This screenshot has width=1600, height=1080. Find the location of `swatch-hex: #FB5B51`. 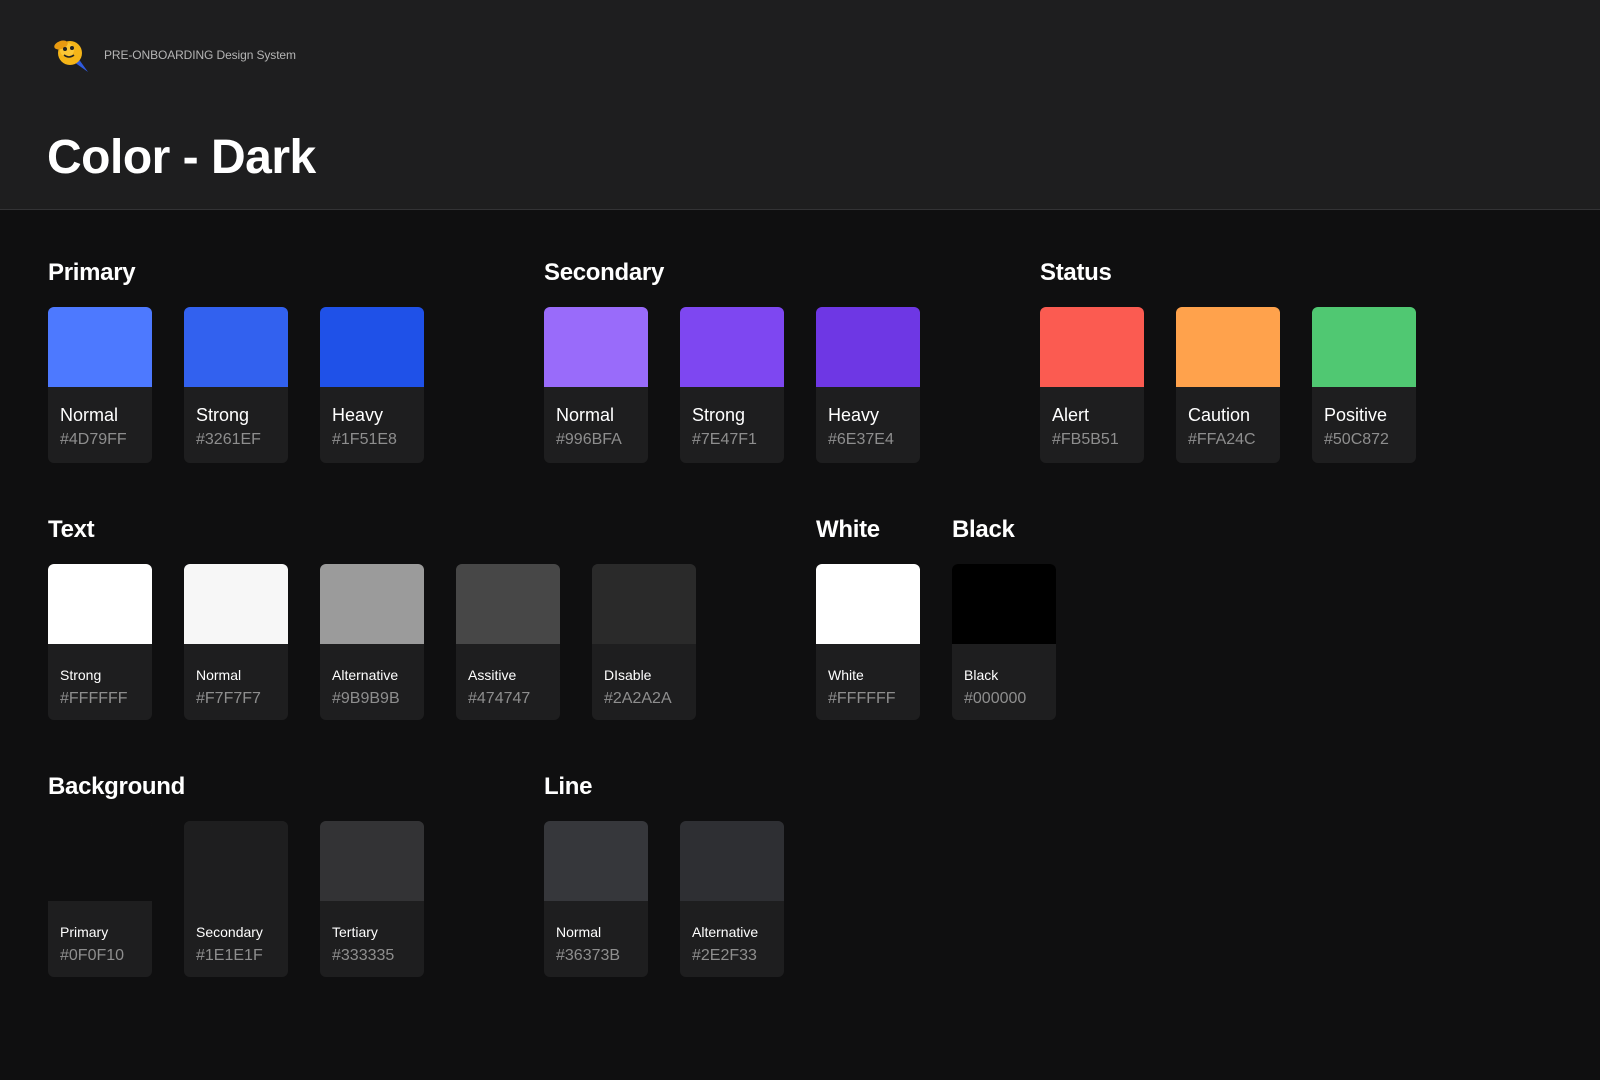

swatch-hex: #FB5B51 is located at coordinates (1085, 439).